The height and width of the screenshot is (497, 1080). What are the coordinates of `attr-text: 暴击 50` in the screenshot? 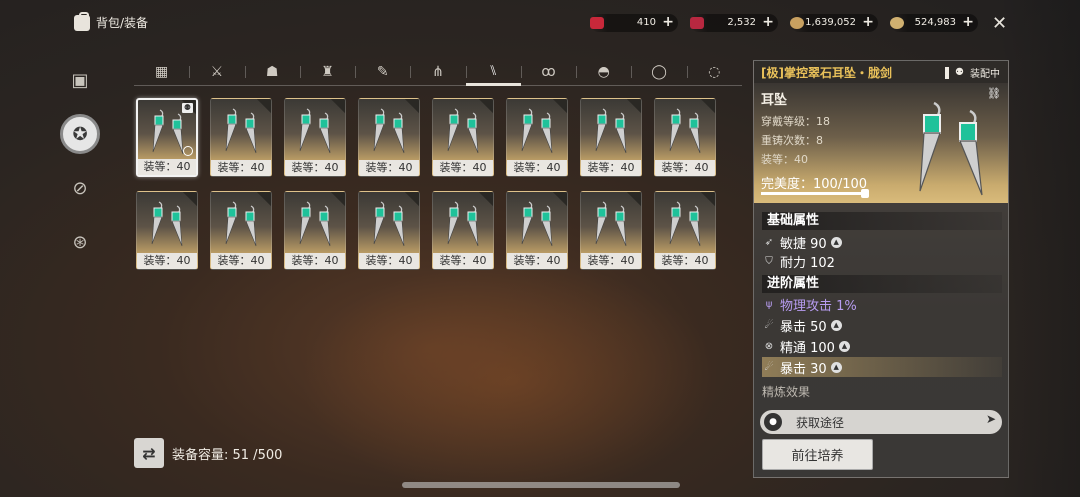 It's located at (803, 327).